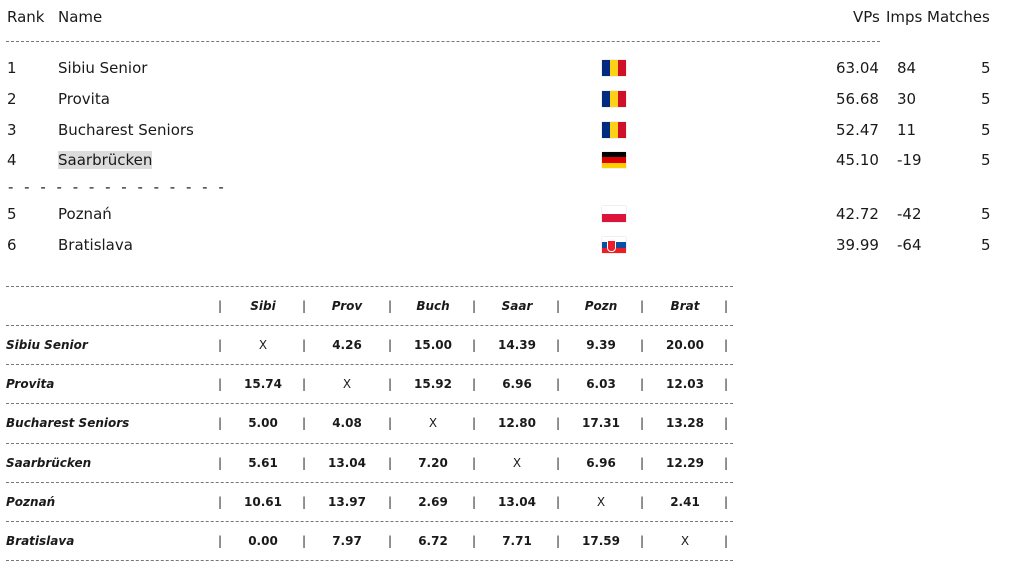 This screenshot has height=580, width=1023. I want to click on matrix-score-cell: 17.59, so click(601, 541).